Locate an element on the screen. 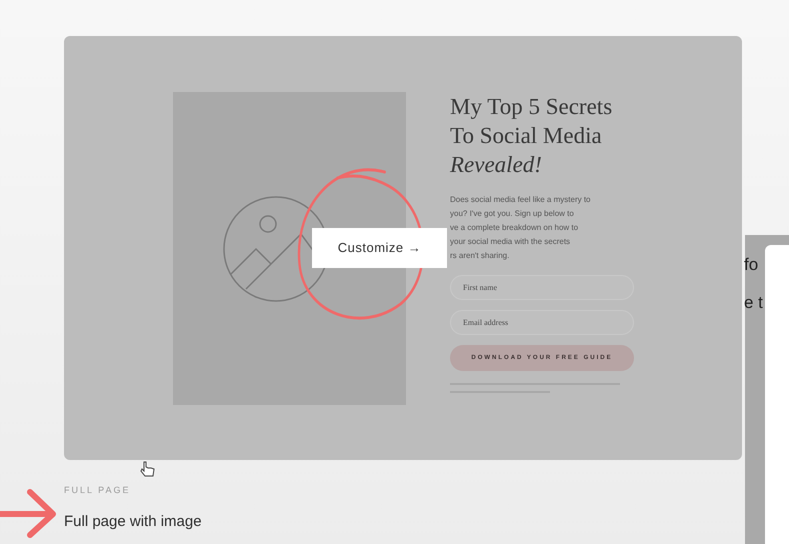  headline-emphasis: Revealed! is located at coordinates (496, 165).